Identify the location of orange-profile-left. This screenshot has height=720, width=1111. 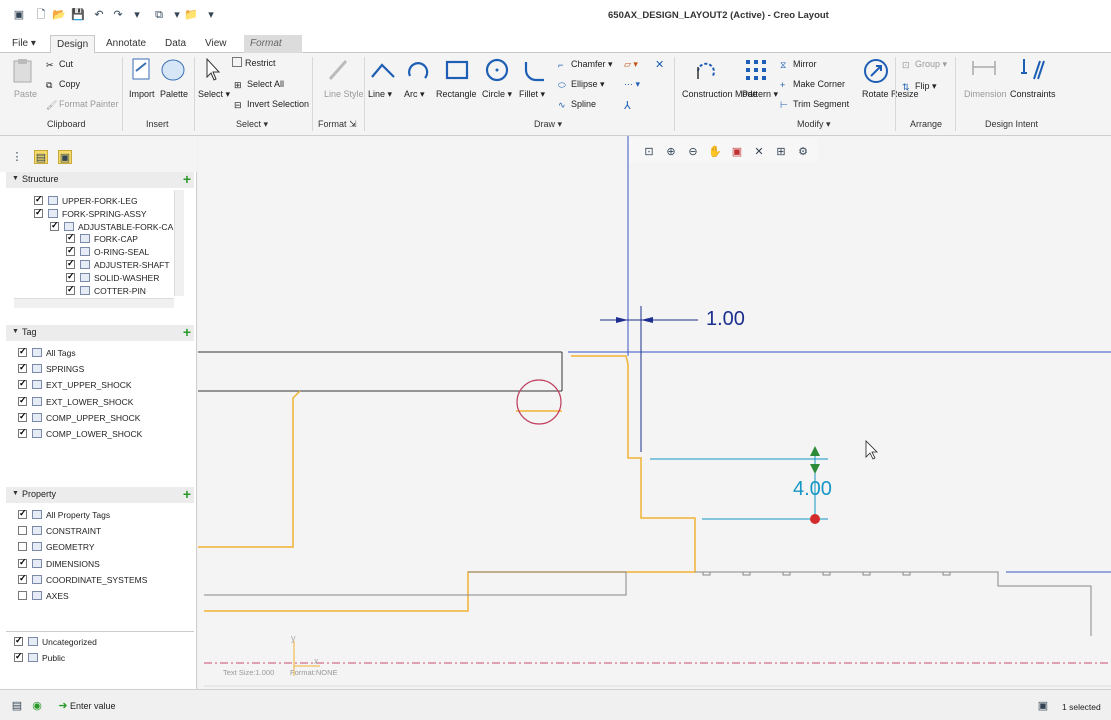
(249, 469).